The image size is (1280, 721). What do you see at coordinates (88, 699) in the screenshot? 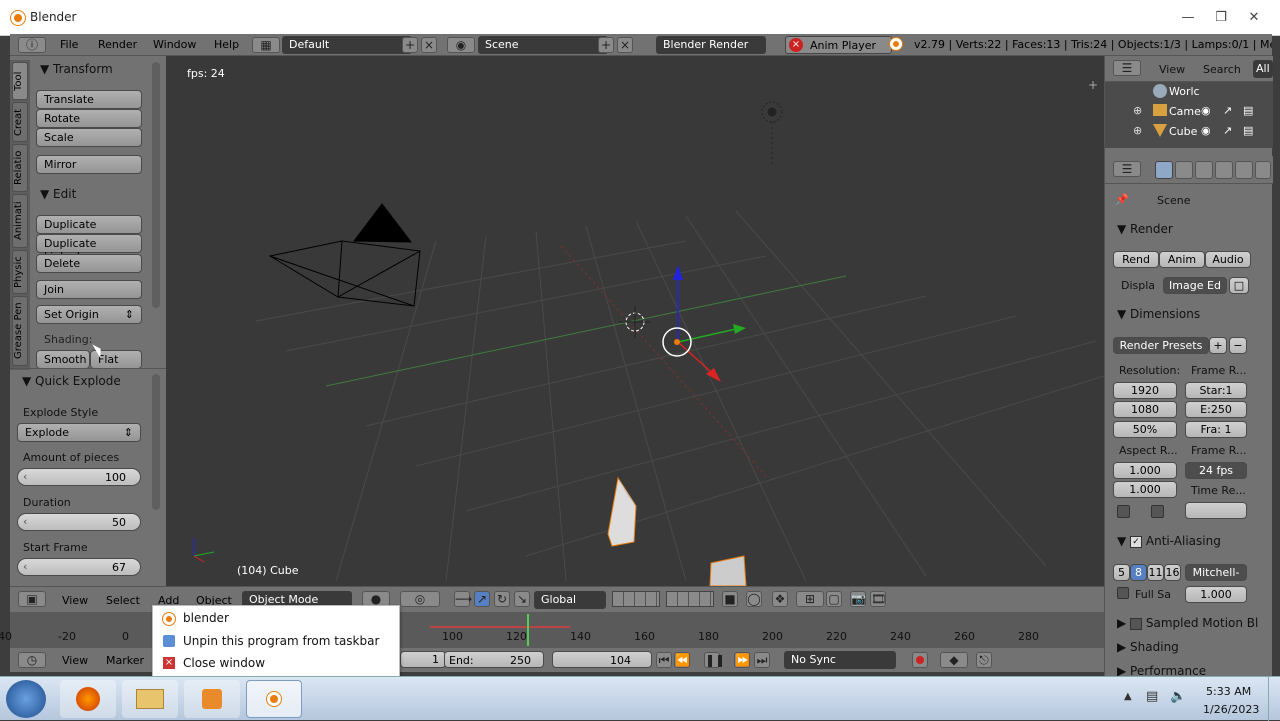
I see `taskbar-firefox` at bounding box center [88, 699].